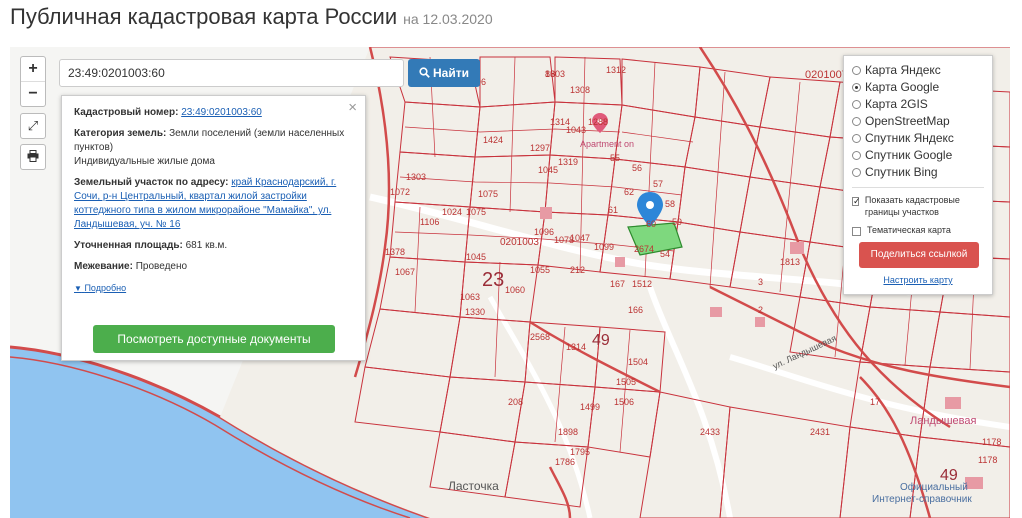 The width and height of the screenshot is (1022, 518). I want to click on parcel-number-label: 59, so click(677, 222).